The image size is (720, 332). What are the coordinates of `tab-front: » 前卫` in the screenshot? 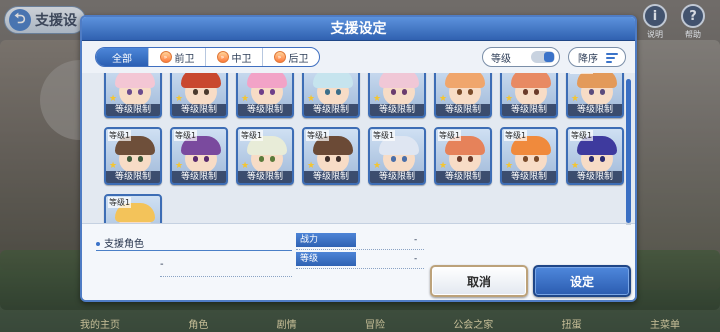 It's located at (176, 57).